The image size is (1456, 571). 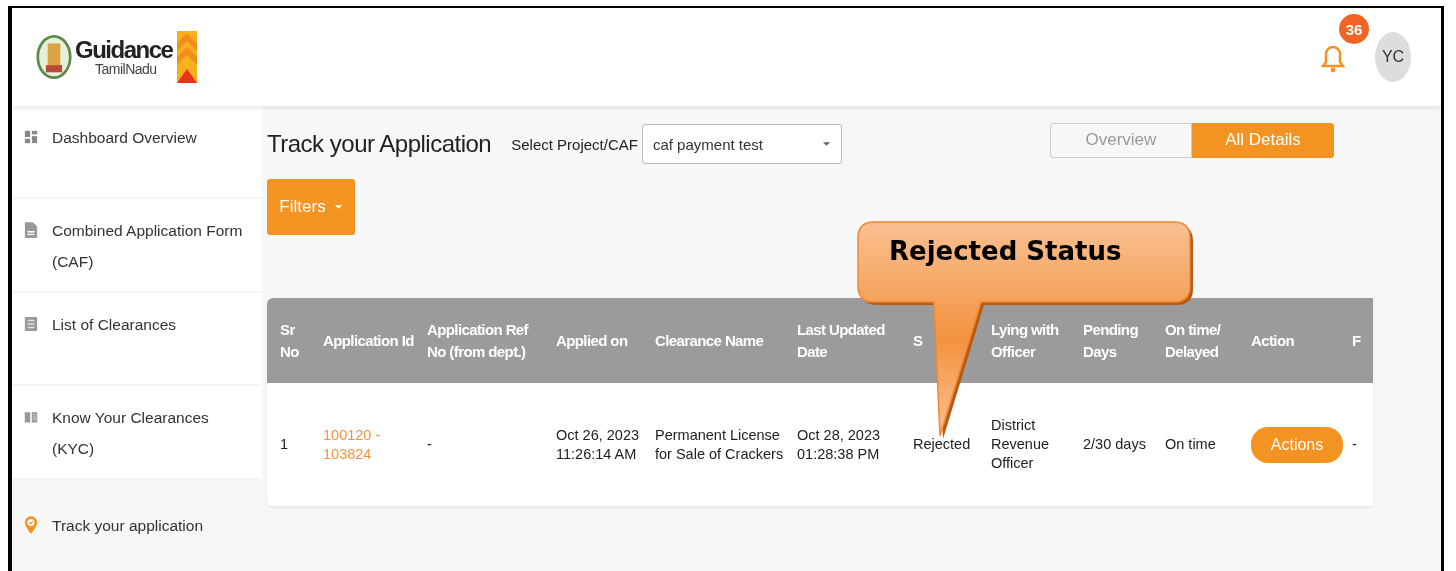 I want to click on location-pin-icon, so click(x=31, y=525).